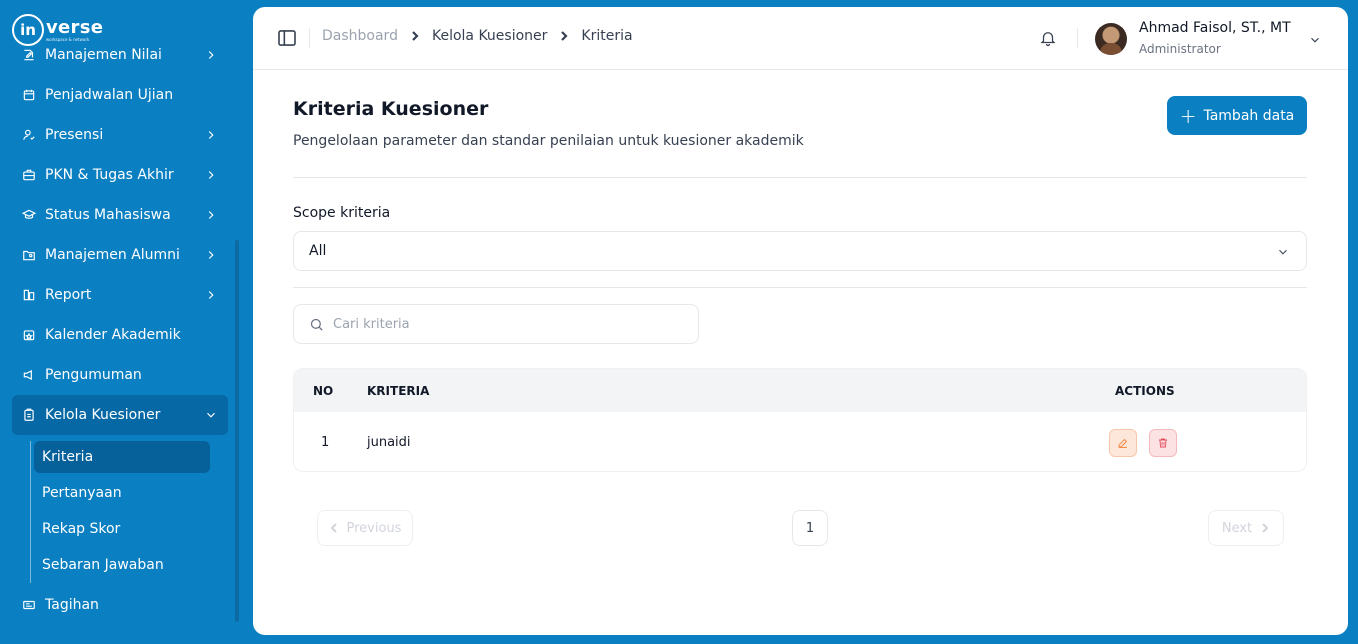 Image resolution: width=1358 pixels, height=644 pixels. I want to click on briefcase-icon, so click(29, 175).